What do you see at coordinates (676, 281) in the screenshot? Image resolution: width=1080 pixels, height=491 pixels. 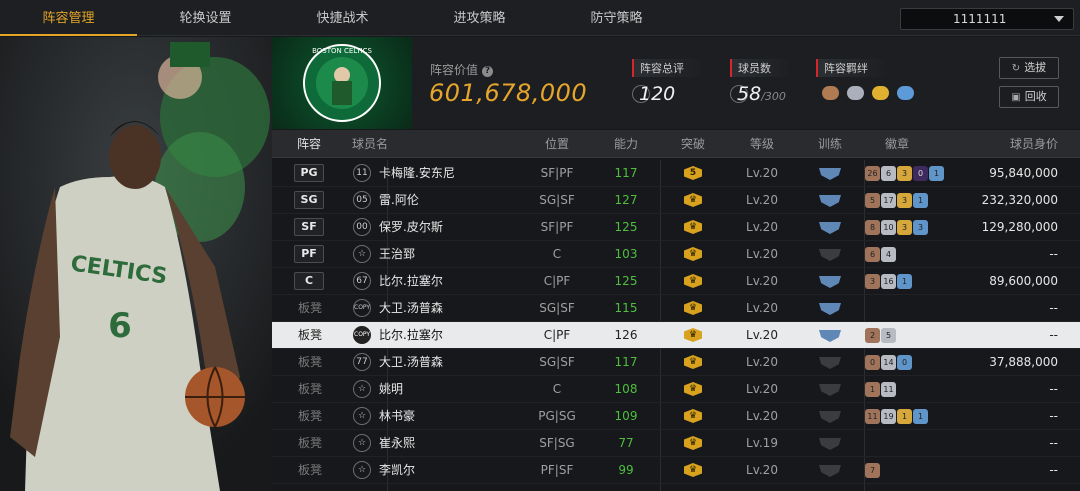 I see `table-row: C 67 比尔.拉塞尔 C|PF 125 ♛ Lv.20 3 16 1 89,600,000` at bounding box center [676, 281].